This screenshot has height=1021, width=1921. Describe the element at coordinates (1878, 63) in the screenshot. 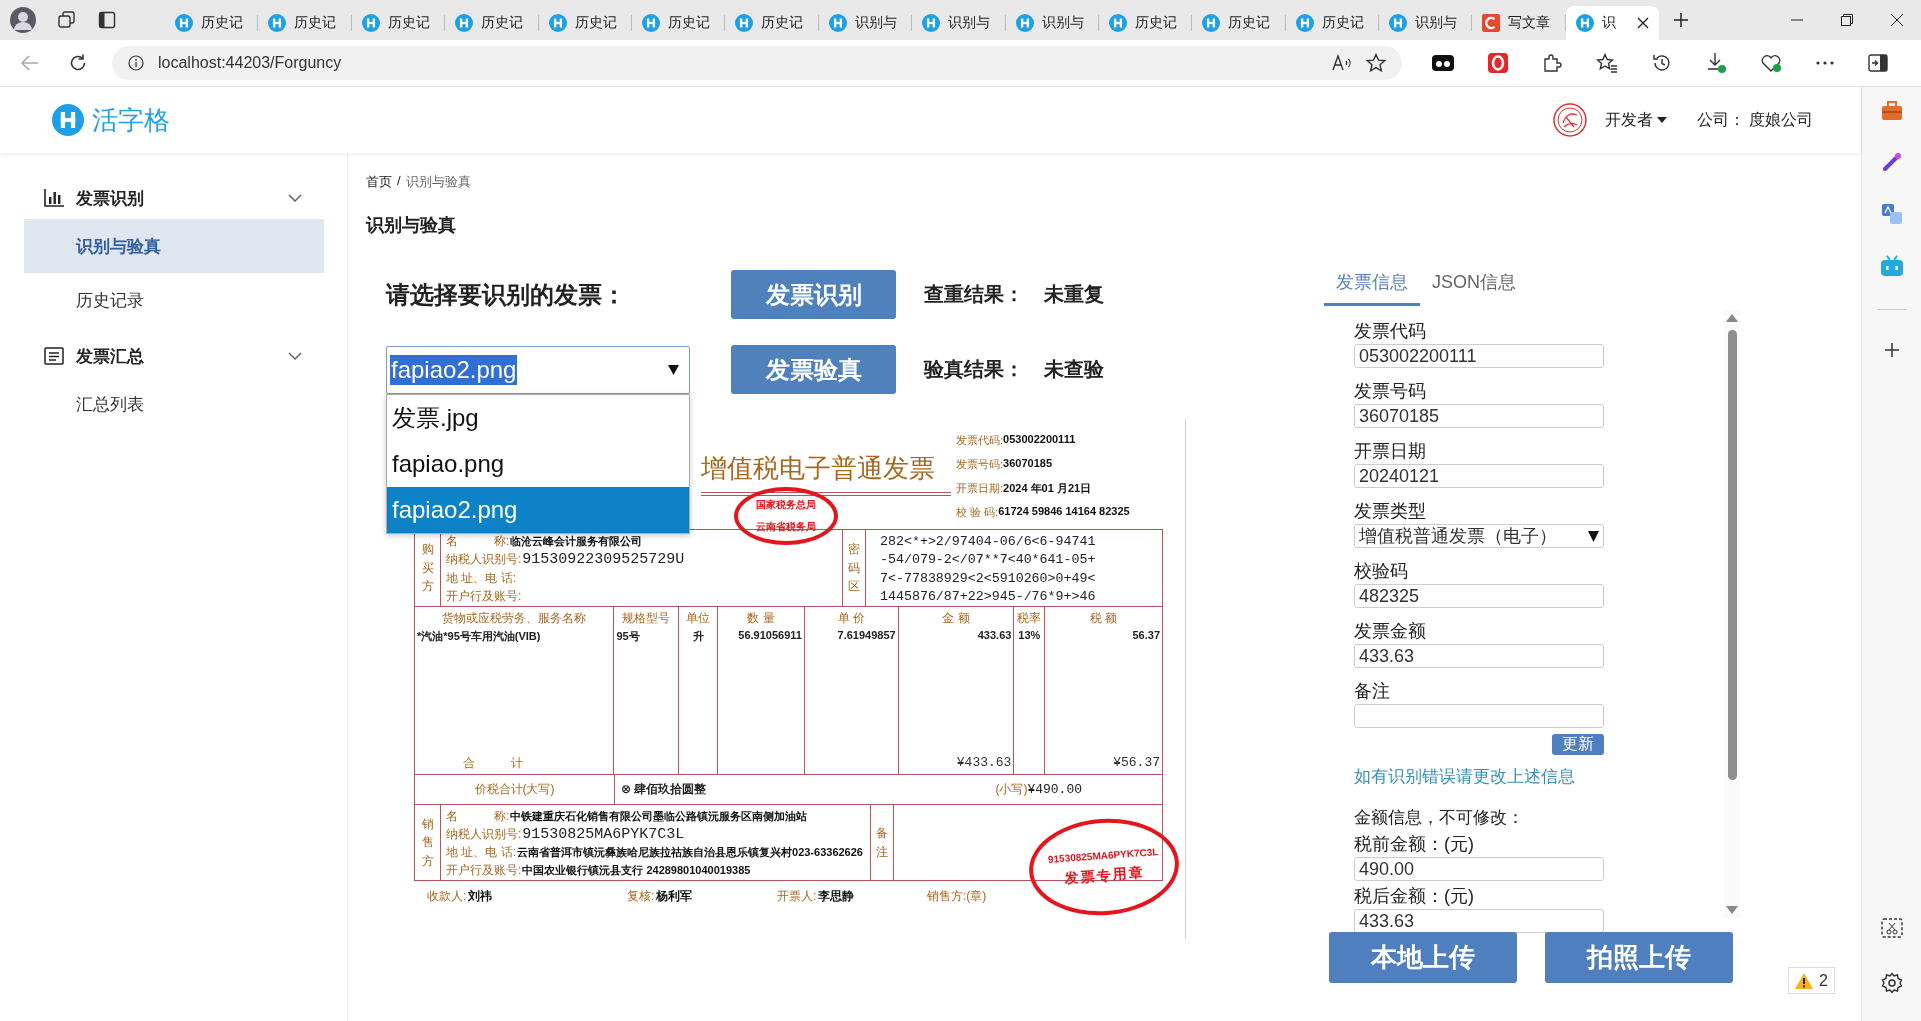

I see `sidebar-icon` at that location.